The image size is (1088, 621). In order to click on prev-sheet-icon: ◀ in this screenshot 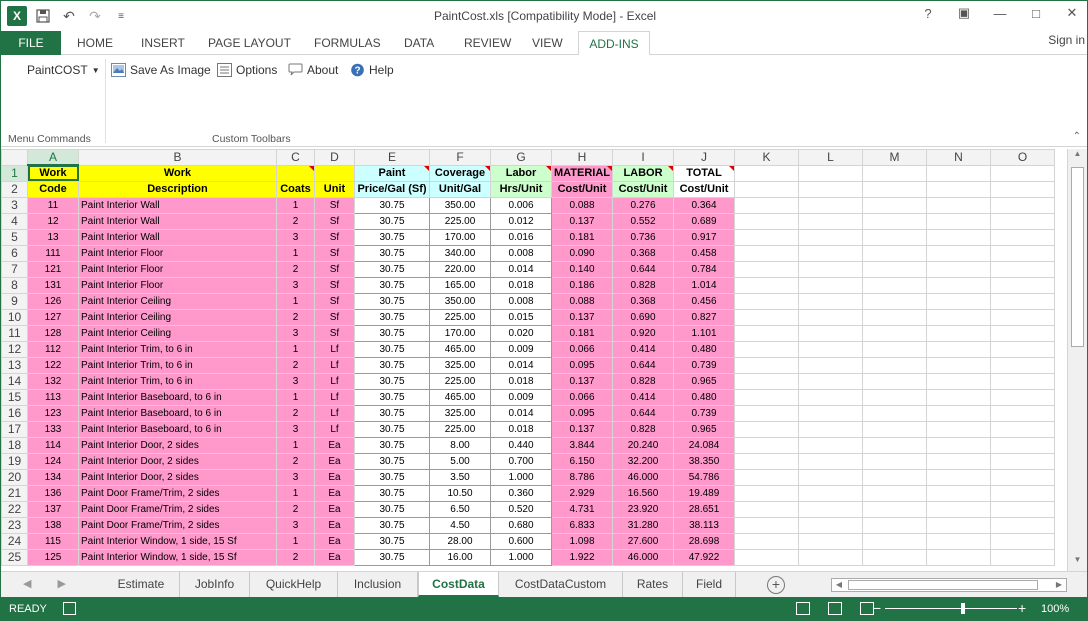, I will do `click(27, 583)`.